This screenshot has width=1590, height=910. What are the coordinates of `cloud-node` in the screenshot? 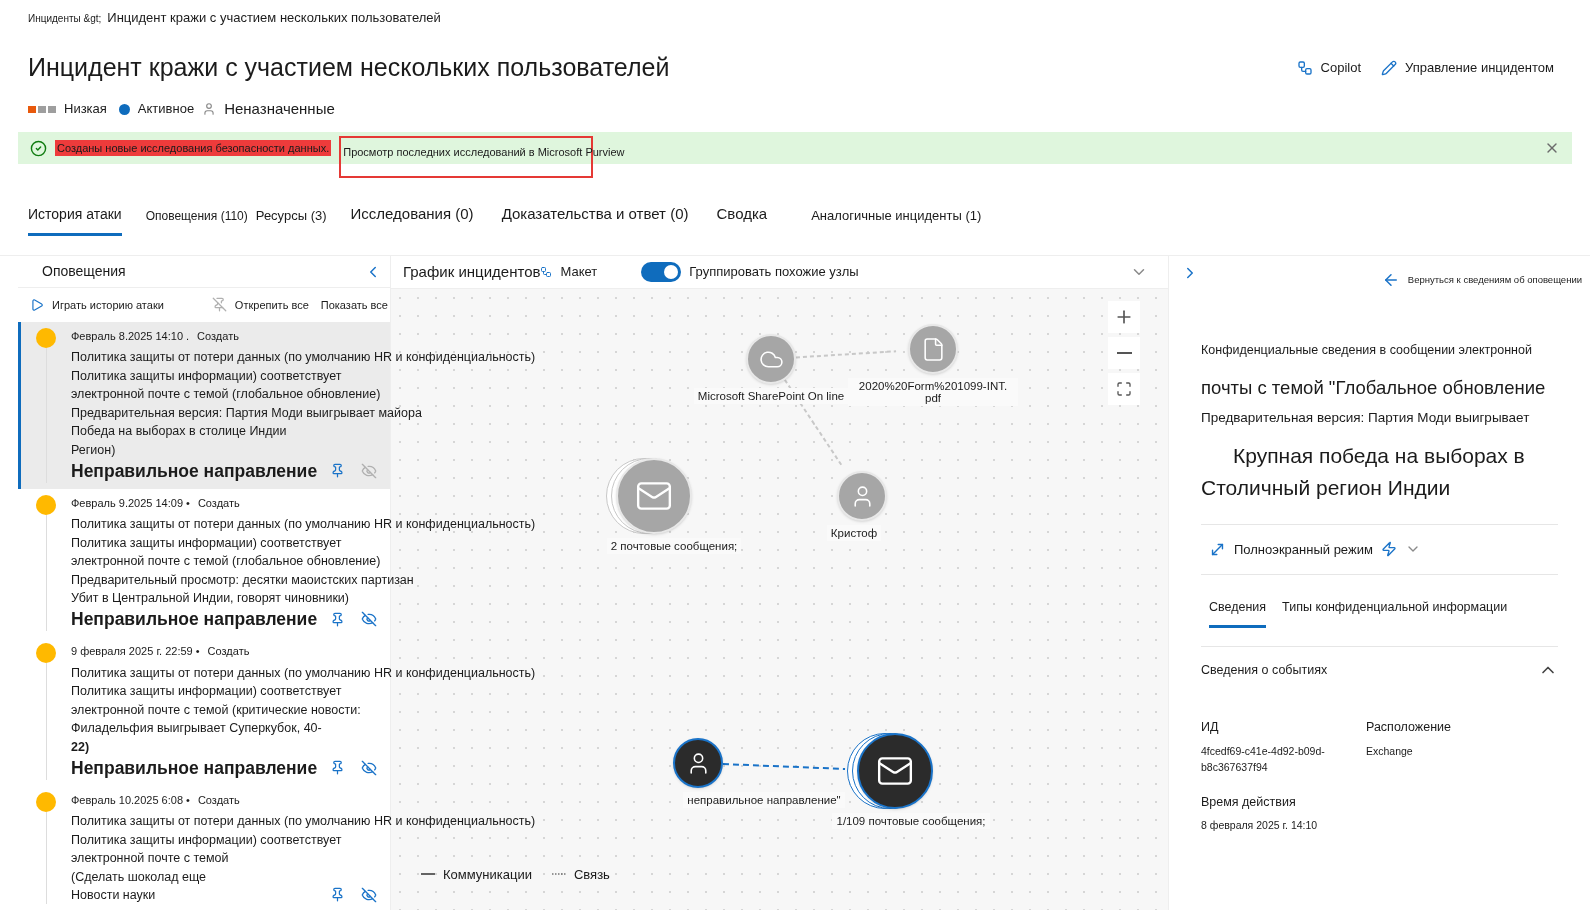 It's located at (771, 359).